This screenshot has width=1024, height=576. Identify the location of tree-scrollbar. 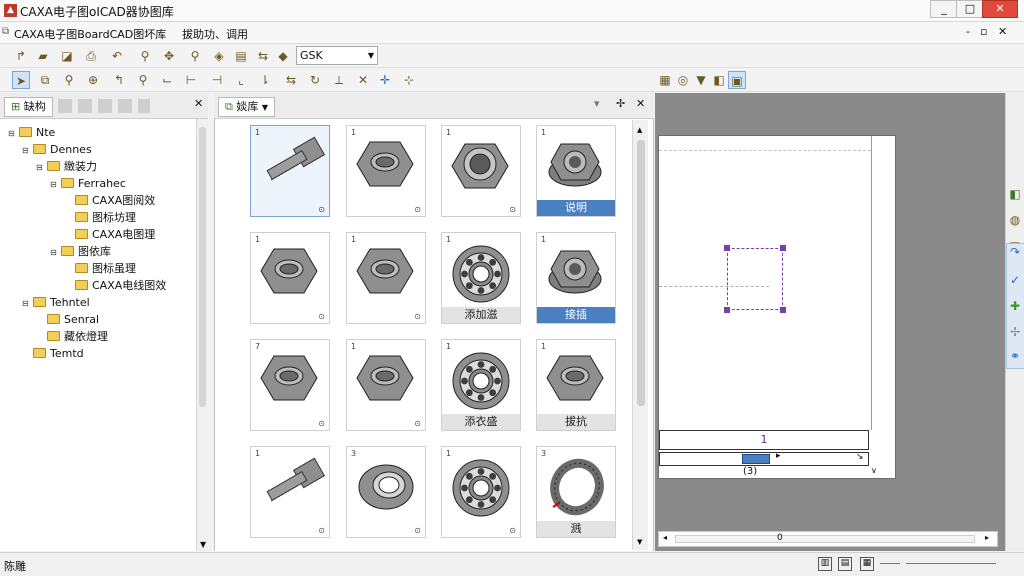
(202, 335).